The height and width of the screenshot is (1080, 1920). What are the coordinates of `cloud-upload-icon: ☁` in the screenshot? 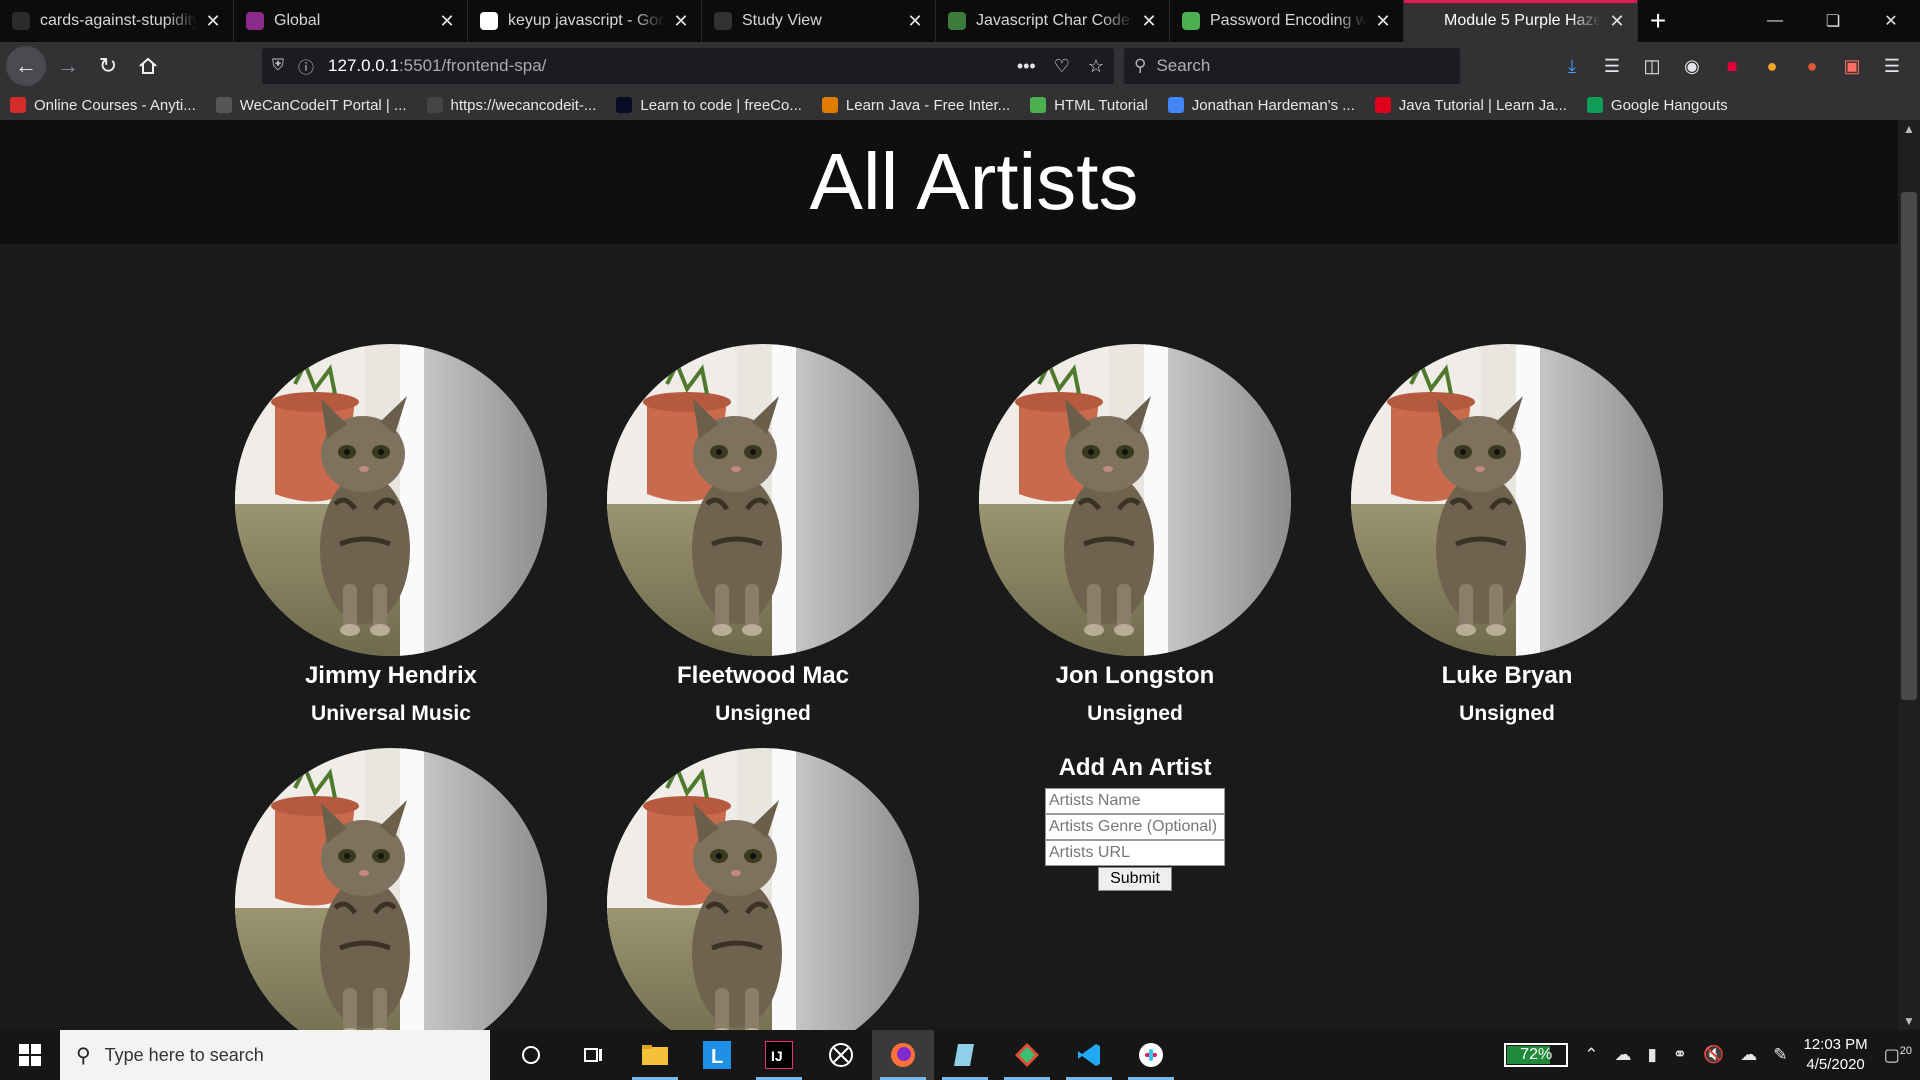 It's located at (1748, 1055).